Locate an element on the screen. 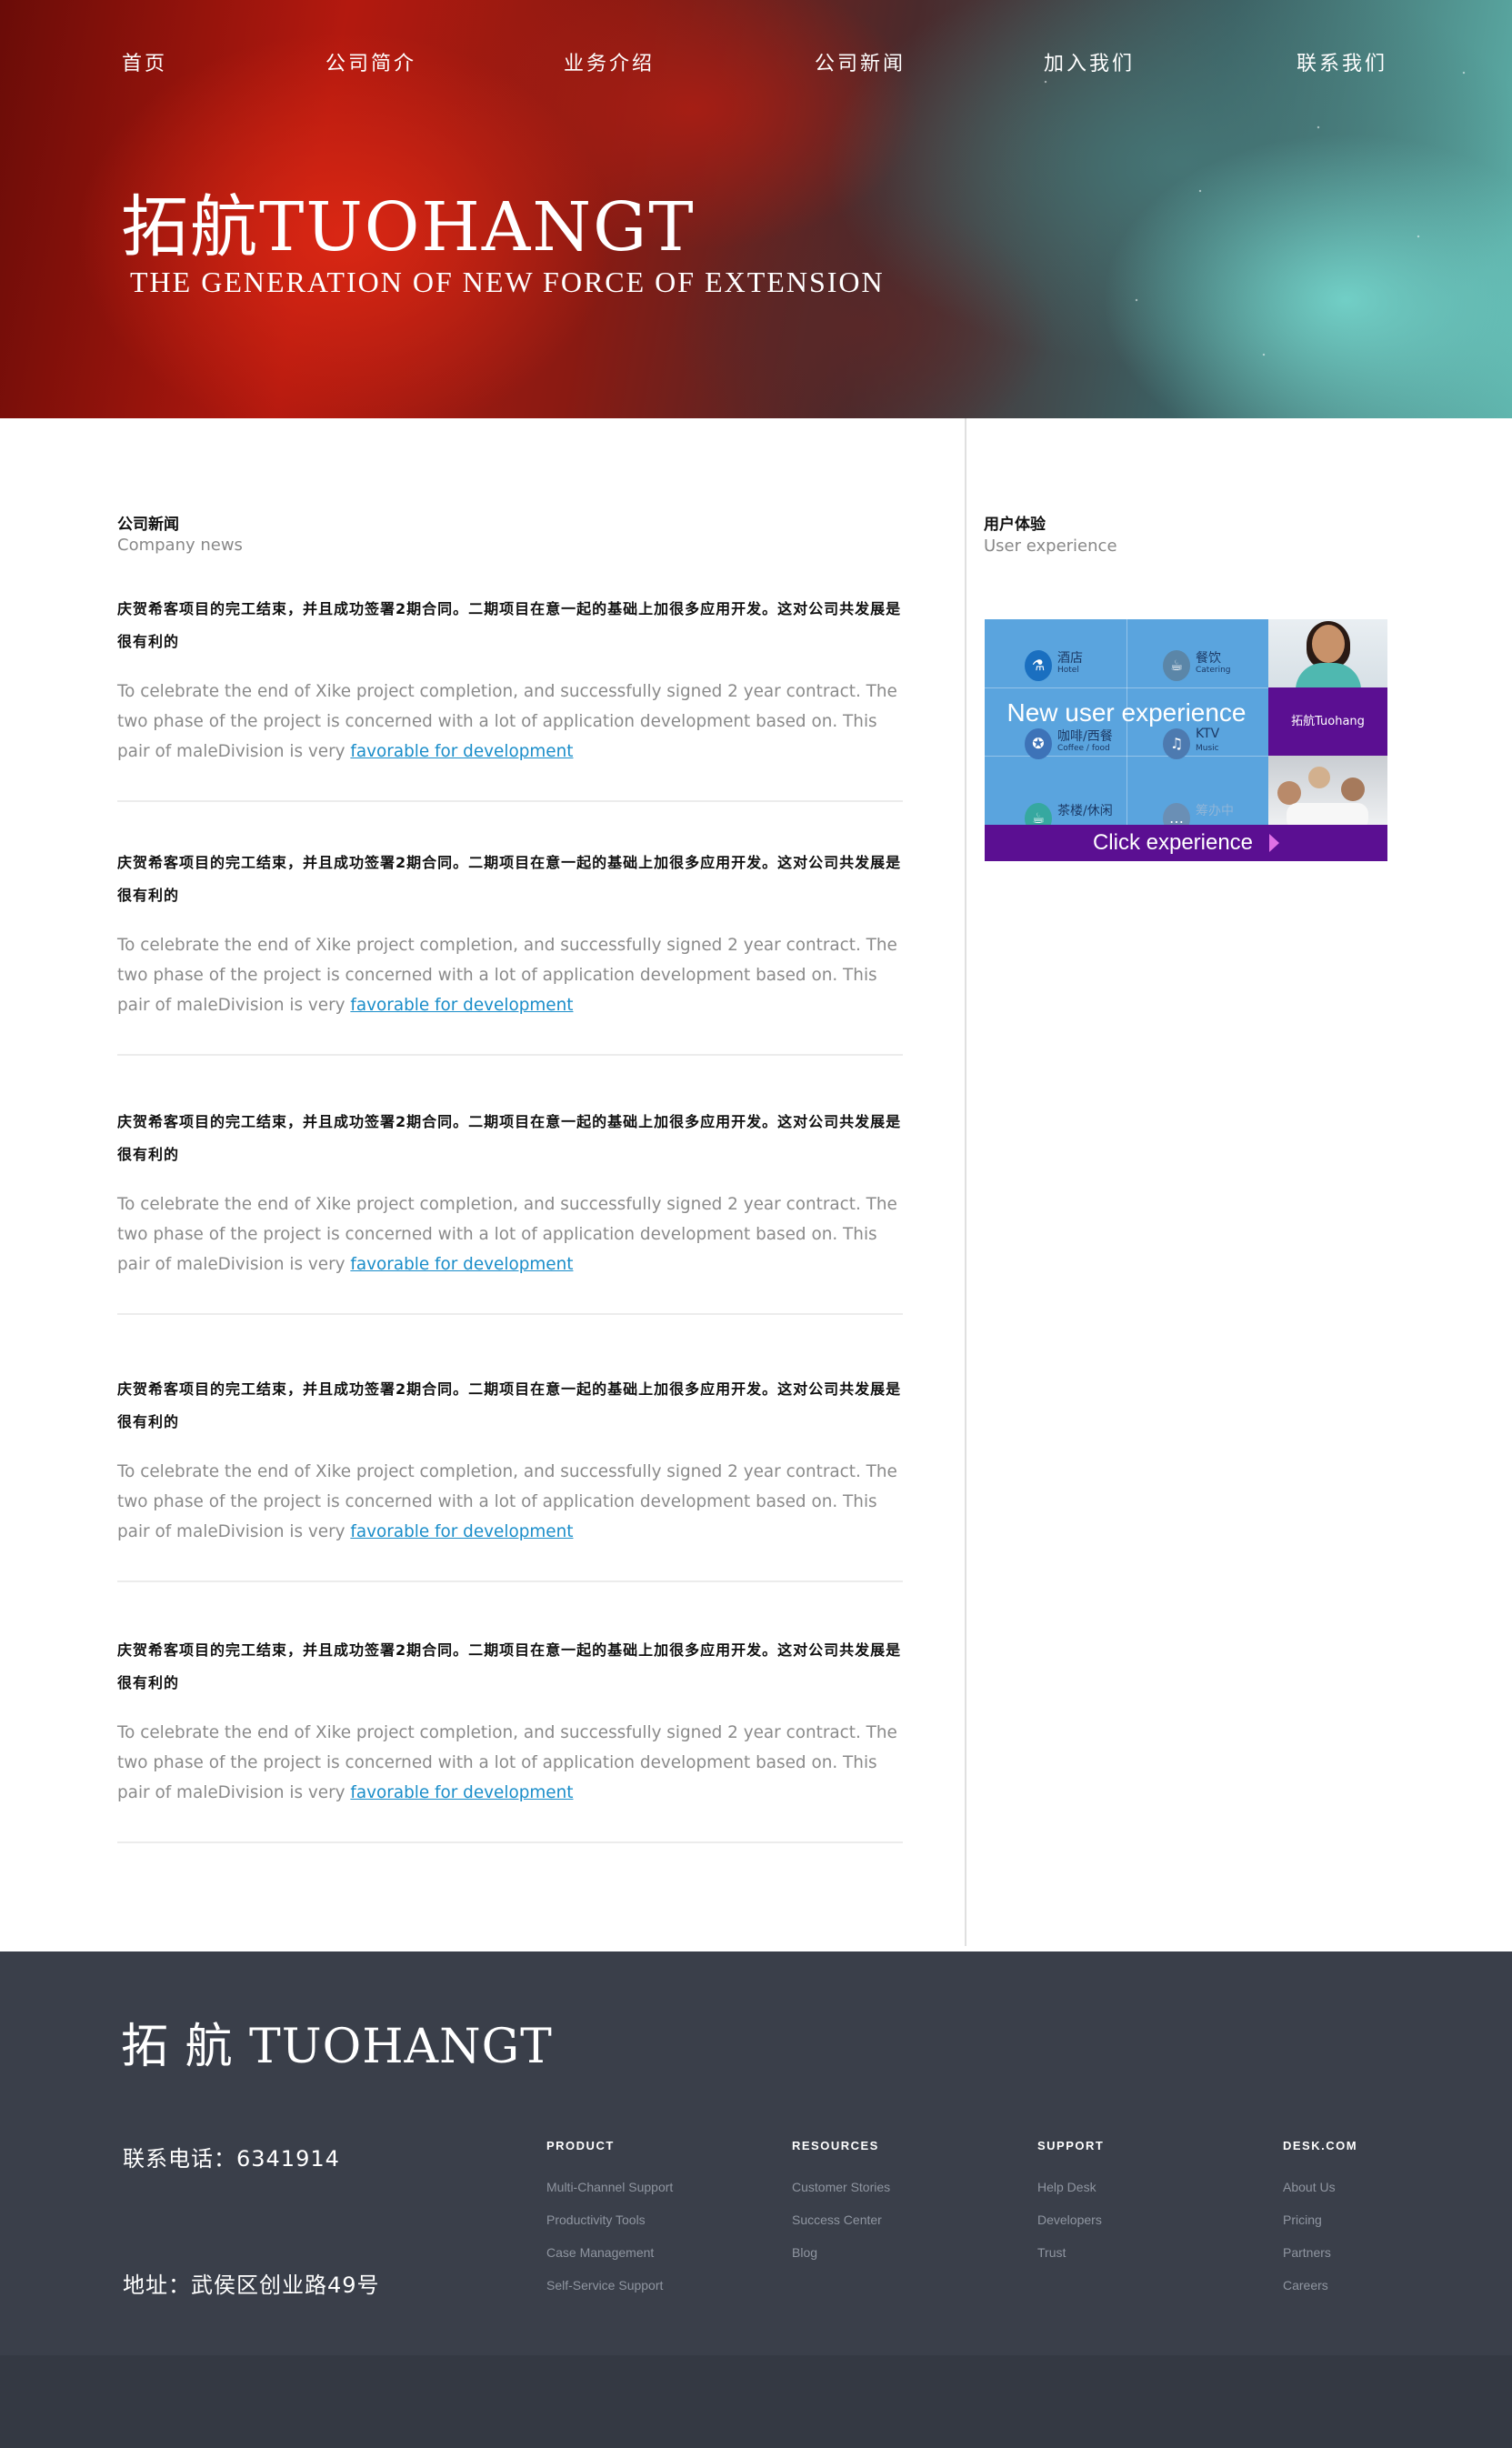  tile-sublabel: Hotel is located at coordinates (1068, 670).